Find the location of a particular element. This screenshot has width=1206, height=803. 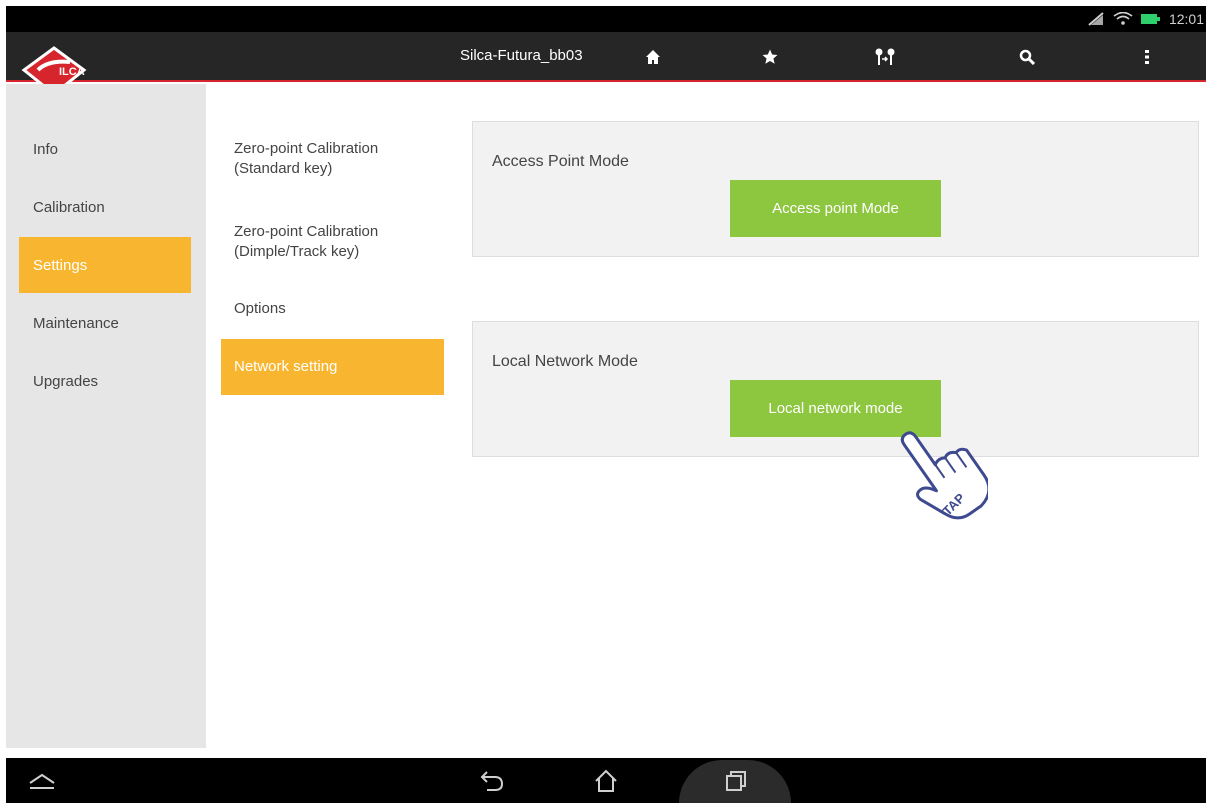

tap-hand-icon: TAP is located at coordinates (944, 474).